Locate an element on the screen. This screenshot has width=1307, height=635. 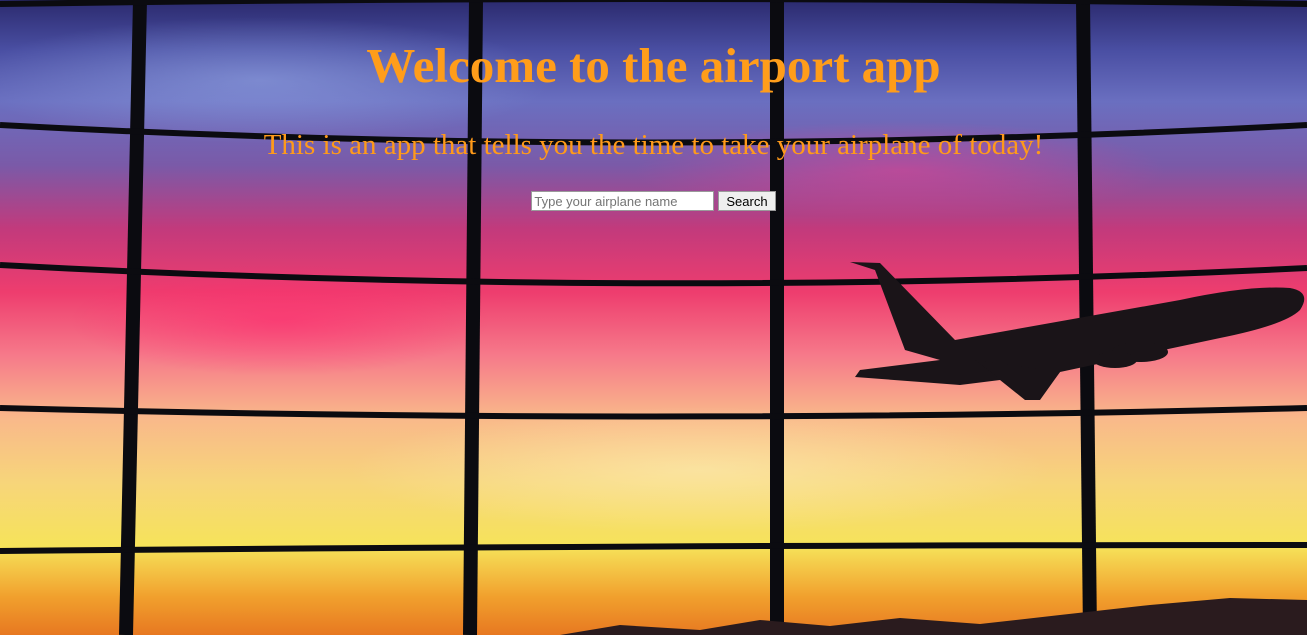
airplane-search-input is located at coordinates (623, 201).